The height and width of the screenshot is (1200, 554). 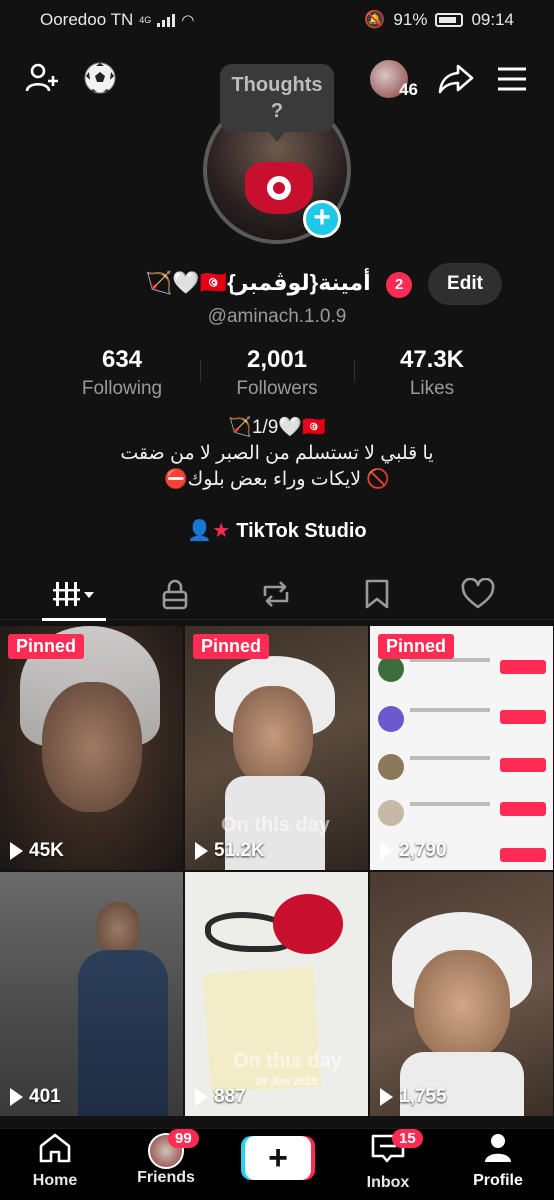 I want to click on video-thumbnail: 1,755, so click(x=461, y=994).